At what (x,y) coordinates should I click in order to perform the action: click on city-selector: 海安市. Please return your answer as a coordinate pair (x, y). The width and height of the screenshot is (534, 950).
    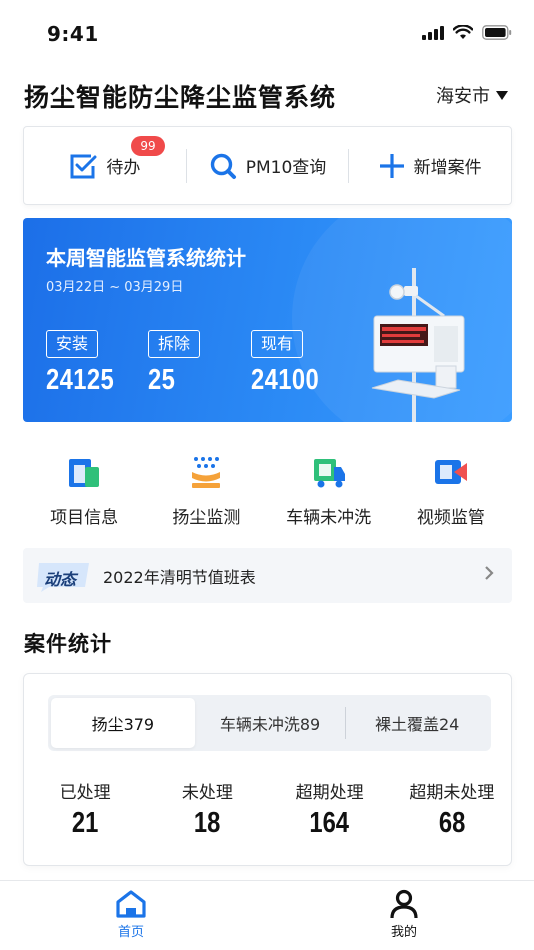
    Looking at the image, I should click on (472, 95).